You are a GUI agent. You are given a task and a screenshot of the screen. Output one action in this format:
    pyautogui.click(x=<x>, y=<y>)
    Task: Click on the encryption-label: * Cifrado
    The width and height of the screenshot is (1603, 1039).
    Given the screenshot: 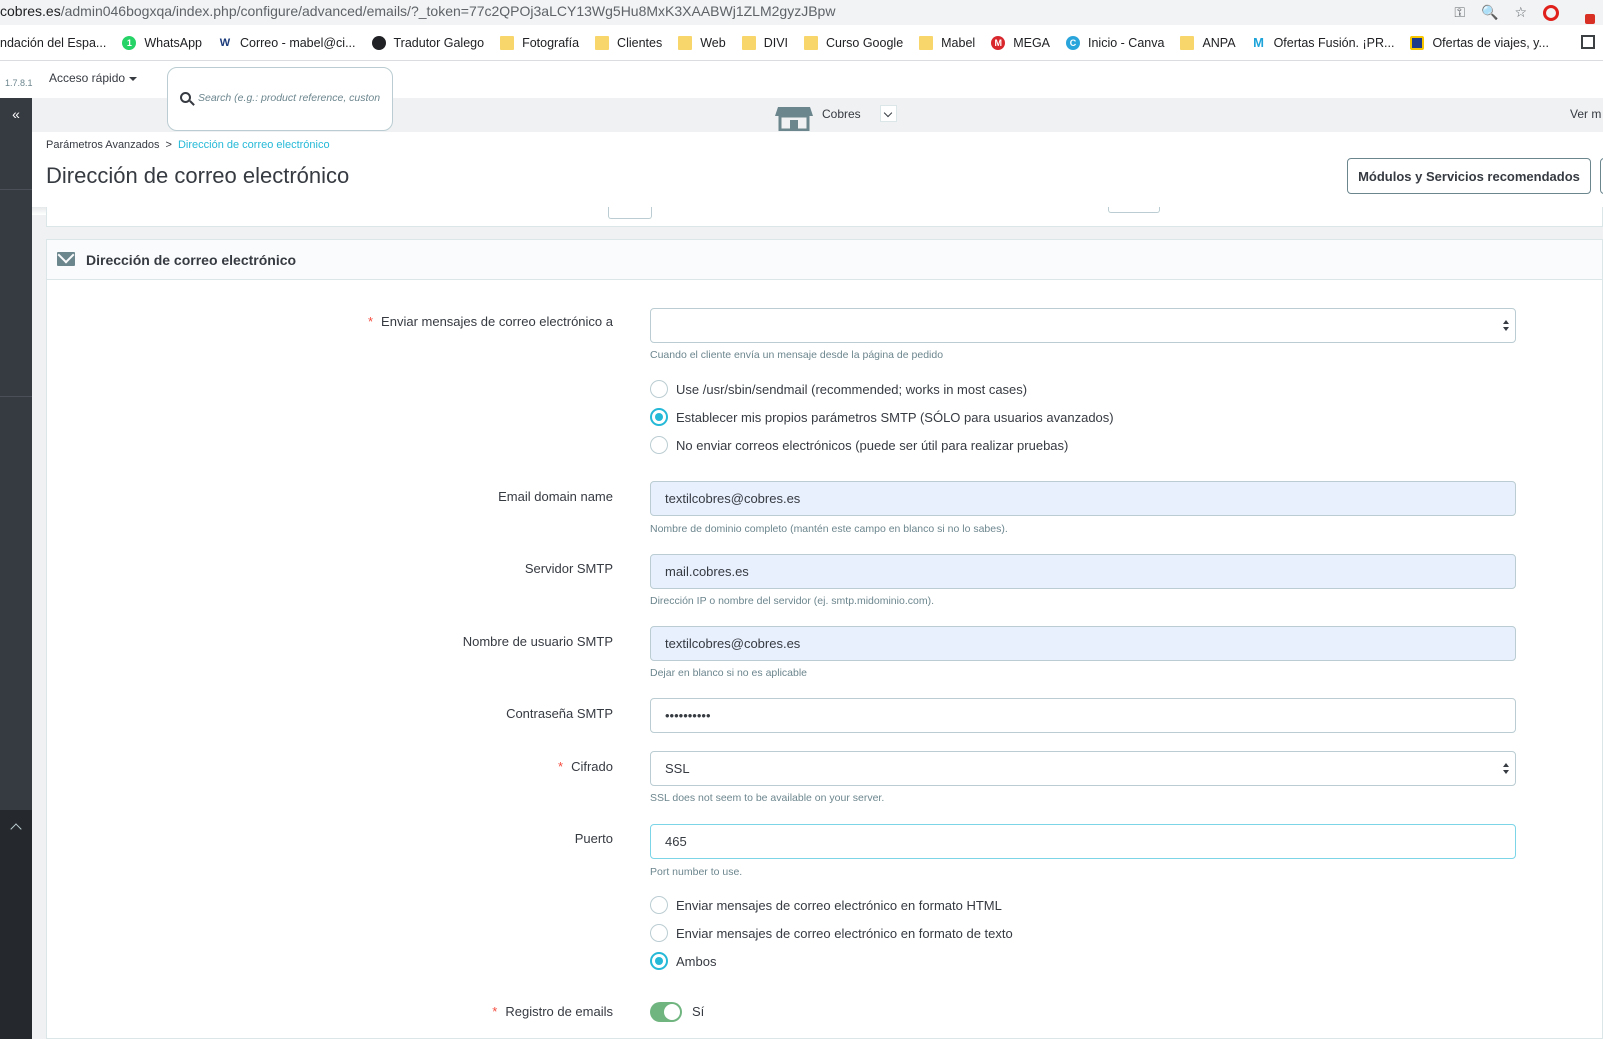 What is the action you would take?
    pyautogui.click(x=585, y=766)
    